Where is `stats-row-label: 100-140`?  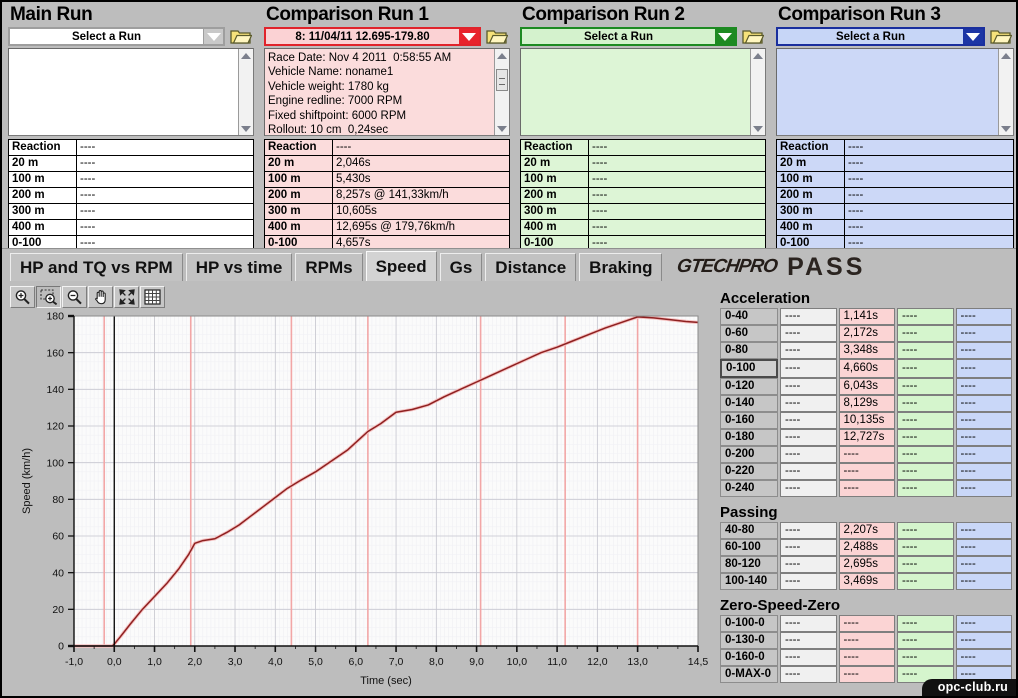 stats-row-label: 100-140 is located at coordinates (749, 581).